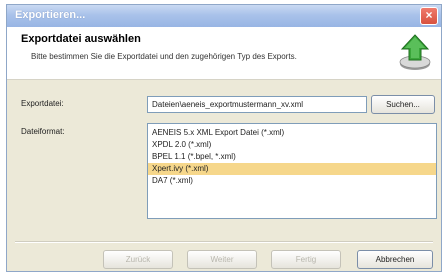 Image resolution: width=448 pixels, height=276 pixels. What do you see at coordinates (429, 16) in the screenshot?
I see `close-button: ×` at bounding box center [429, 16].